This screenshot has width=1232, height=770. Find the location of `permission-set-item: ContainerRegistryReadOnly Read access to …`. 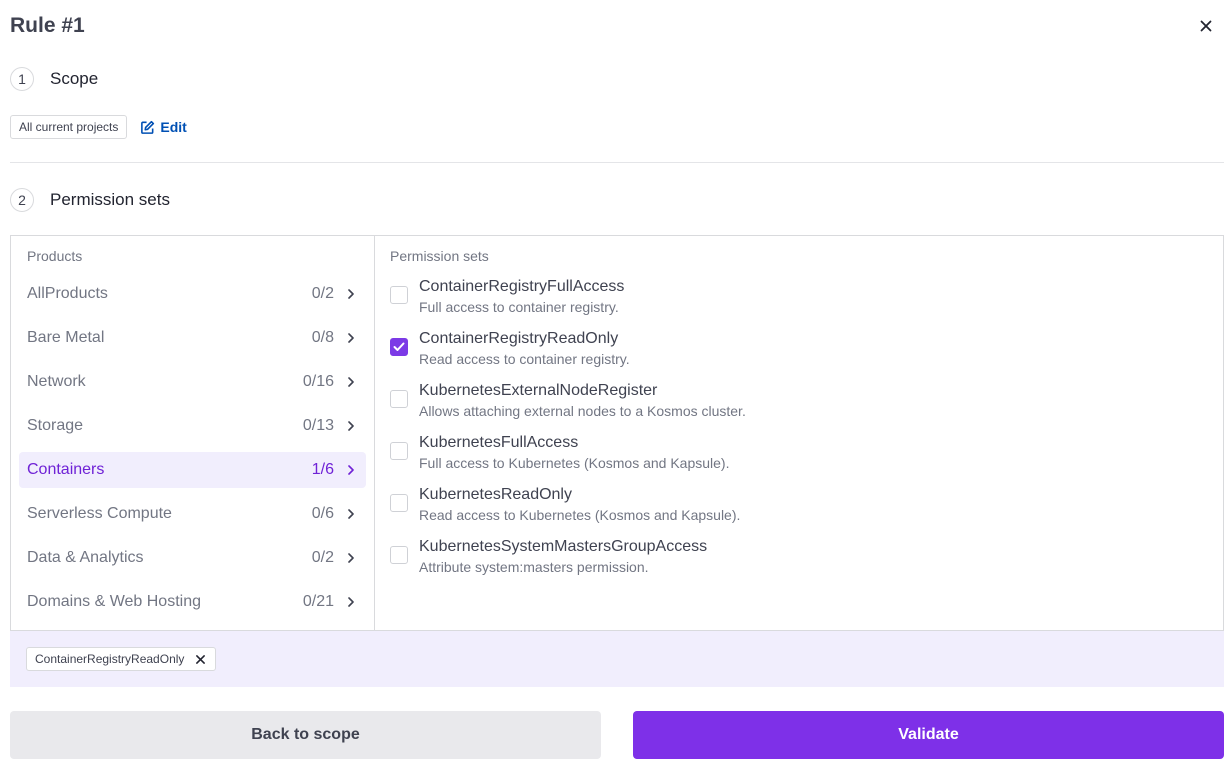

permission-set-item: ContainerRegistryReadOnly Read access to … is located at coordinates (800, 354).